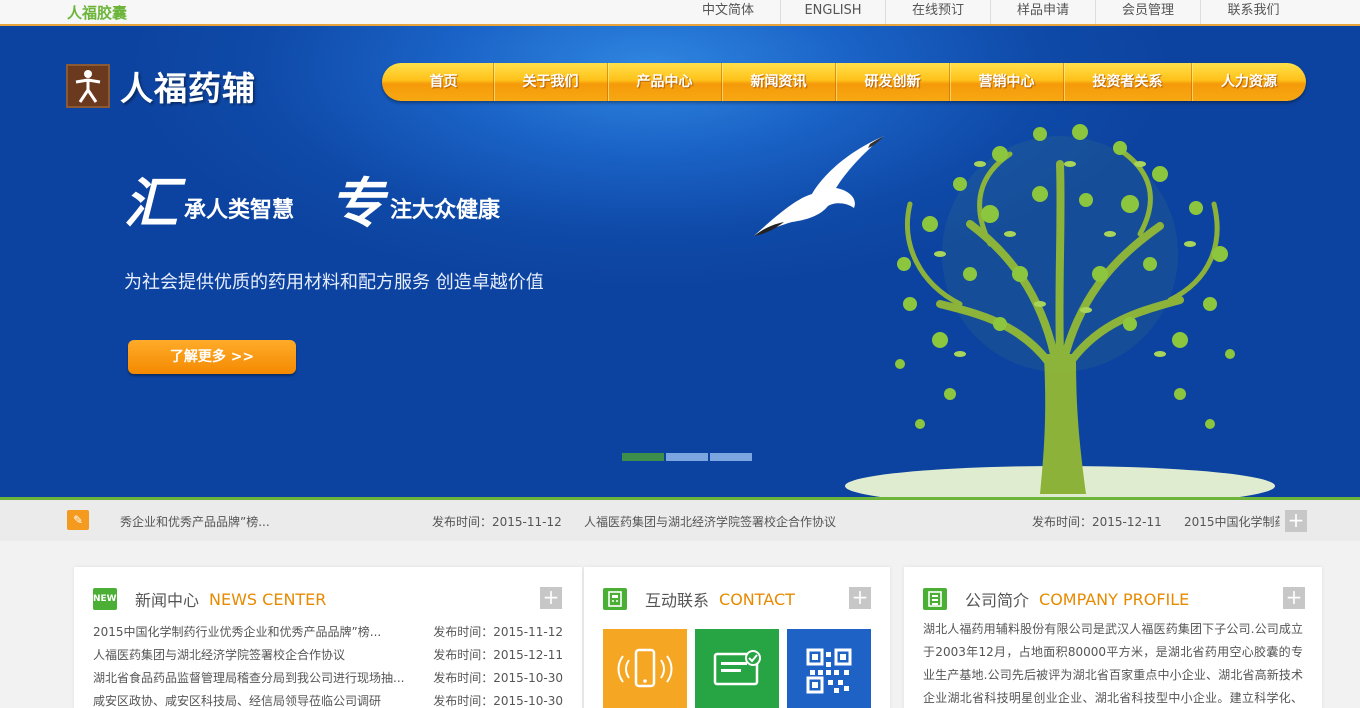  What do you see at coordinates (444, 82) in the screenshot?
I see `nav-home: 首页` at bounding box center [444, 82].